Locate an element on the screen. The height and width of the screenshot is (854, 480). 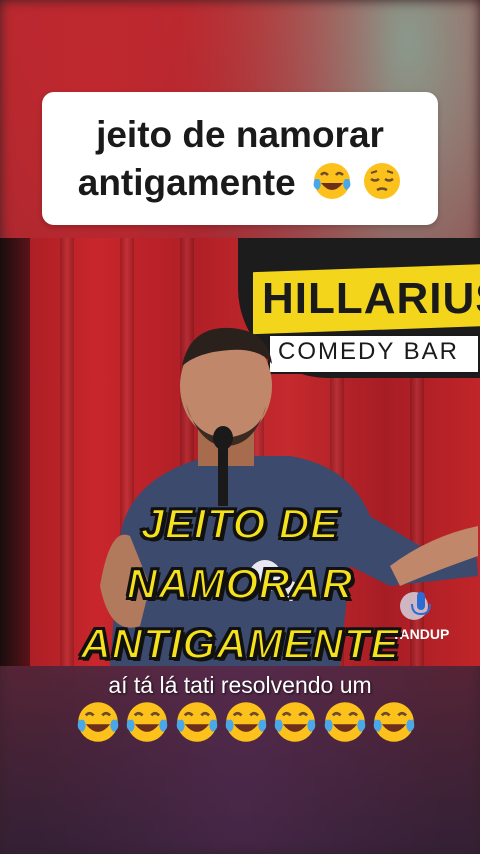
caption-line-1: jeito de namorar is located at coordinates (240, 134).